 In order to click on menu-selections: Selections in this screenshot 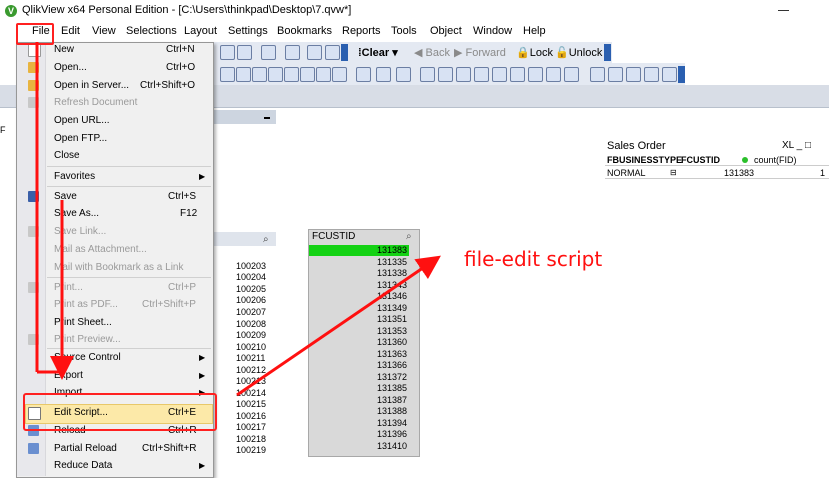, I will do `click(151, 31)`.